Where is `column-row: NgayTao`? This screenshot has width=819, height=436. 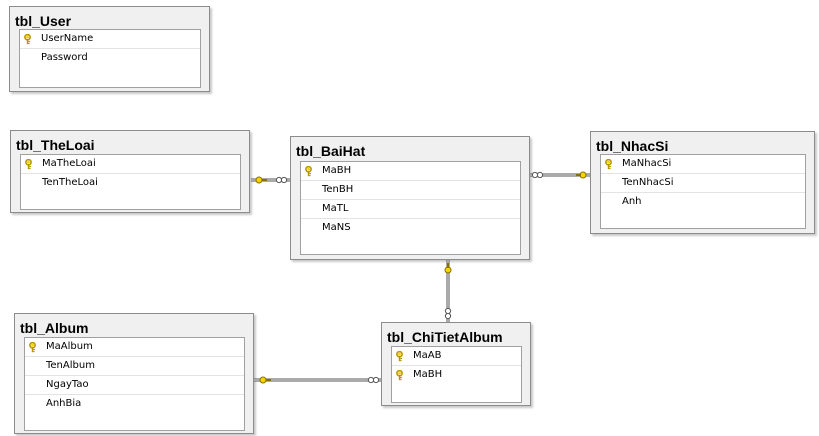
column-row: NgayTao is located at coordinates (134, 385).